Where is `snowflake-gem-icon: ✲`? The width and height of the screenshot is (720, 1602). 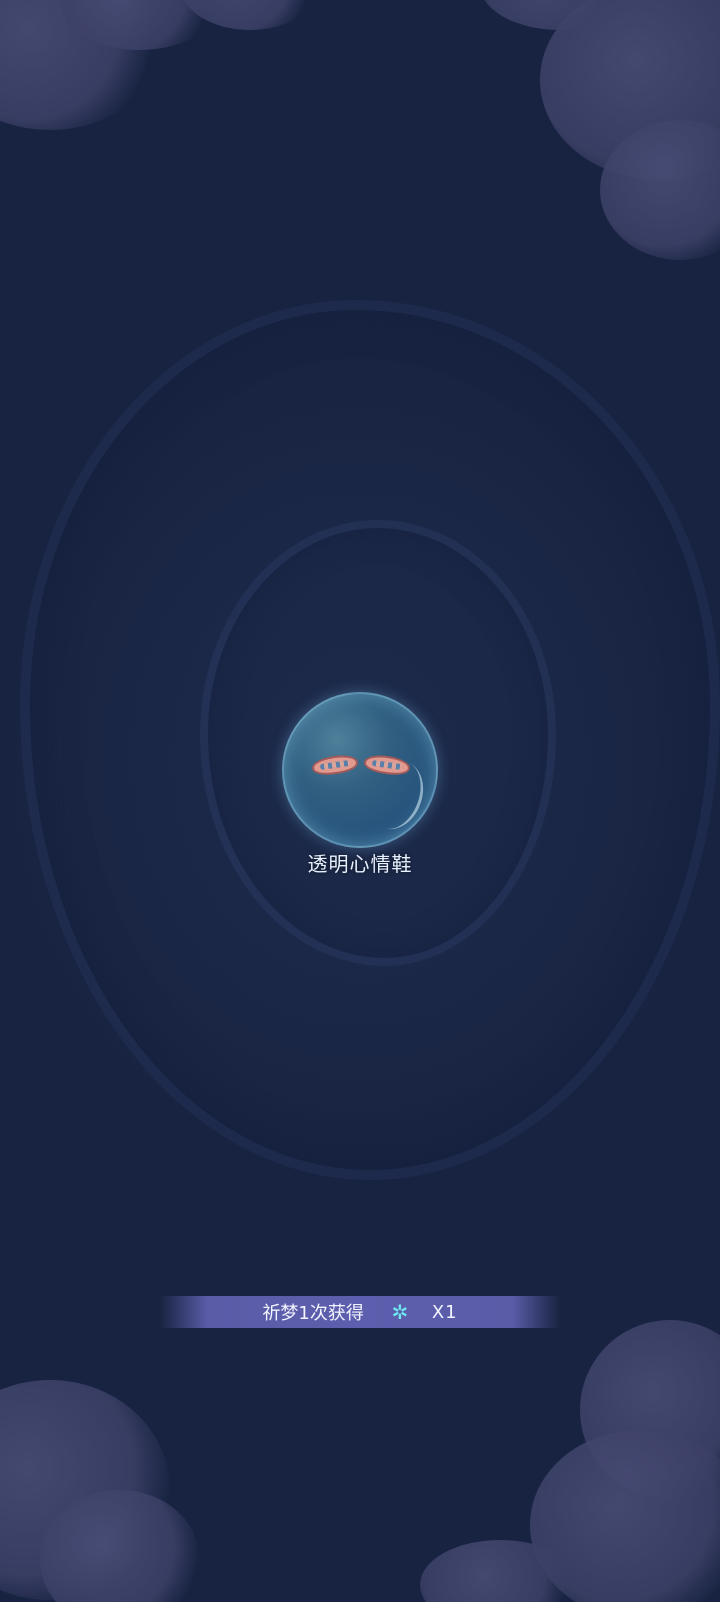 snowflake-gem-icon: ✲ is located at coordinates (400, 1312).